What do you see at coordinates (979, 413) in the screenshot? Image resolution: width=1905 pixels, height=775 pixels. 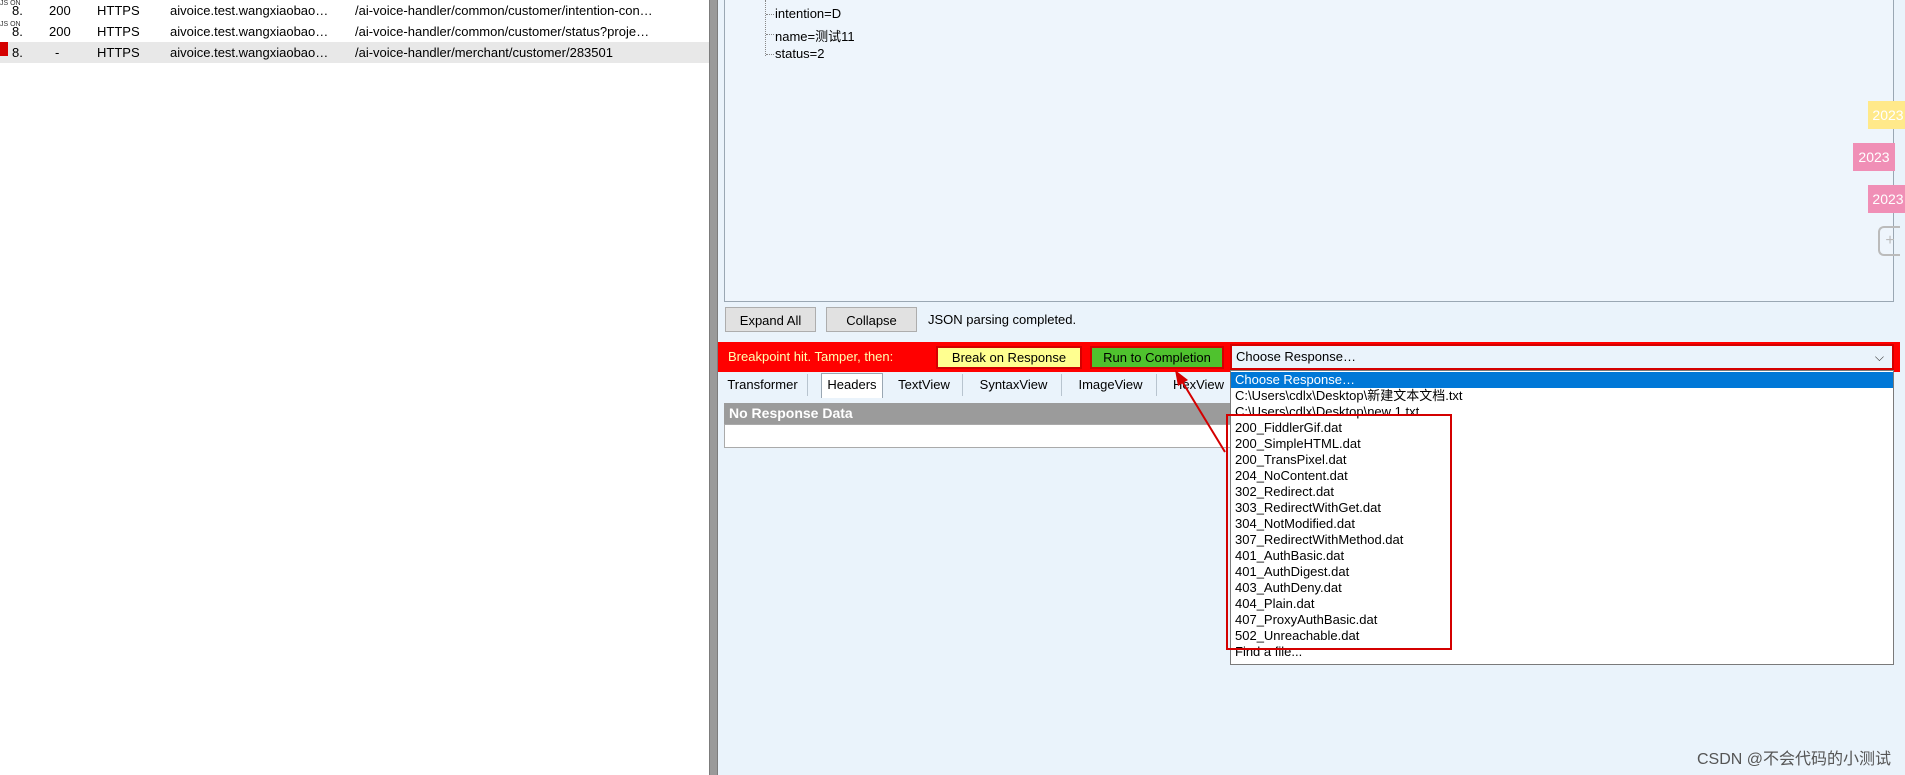 I see `no-response-header: No Response Data` at bounding box center [979, 413].